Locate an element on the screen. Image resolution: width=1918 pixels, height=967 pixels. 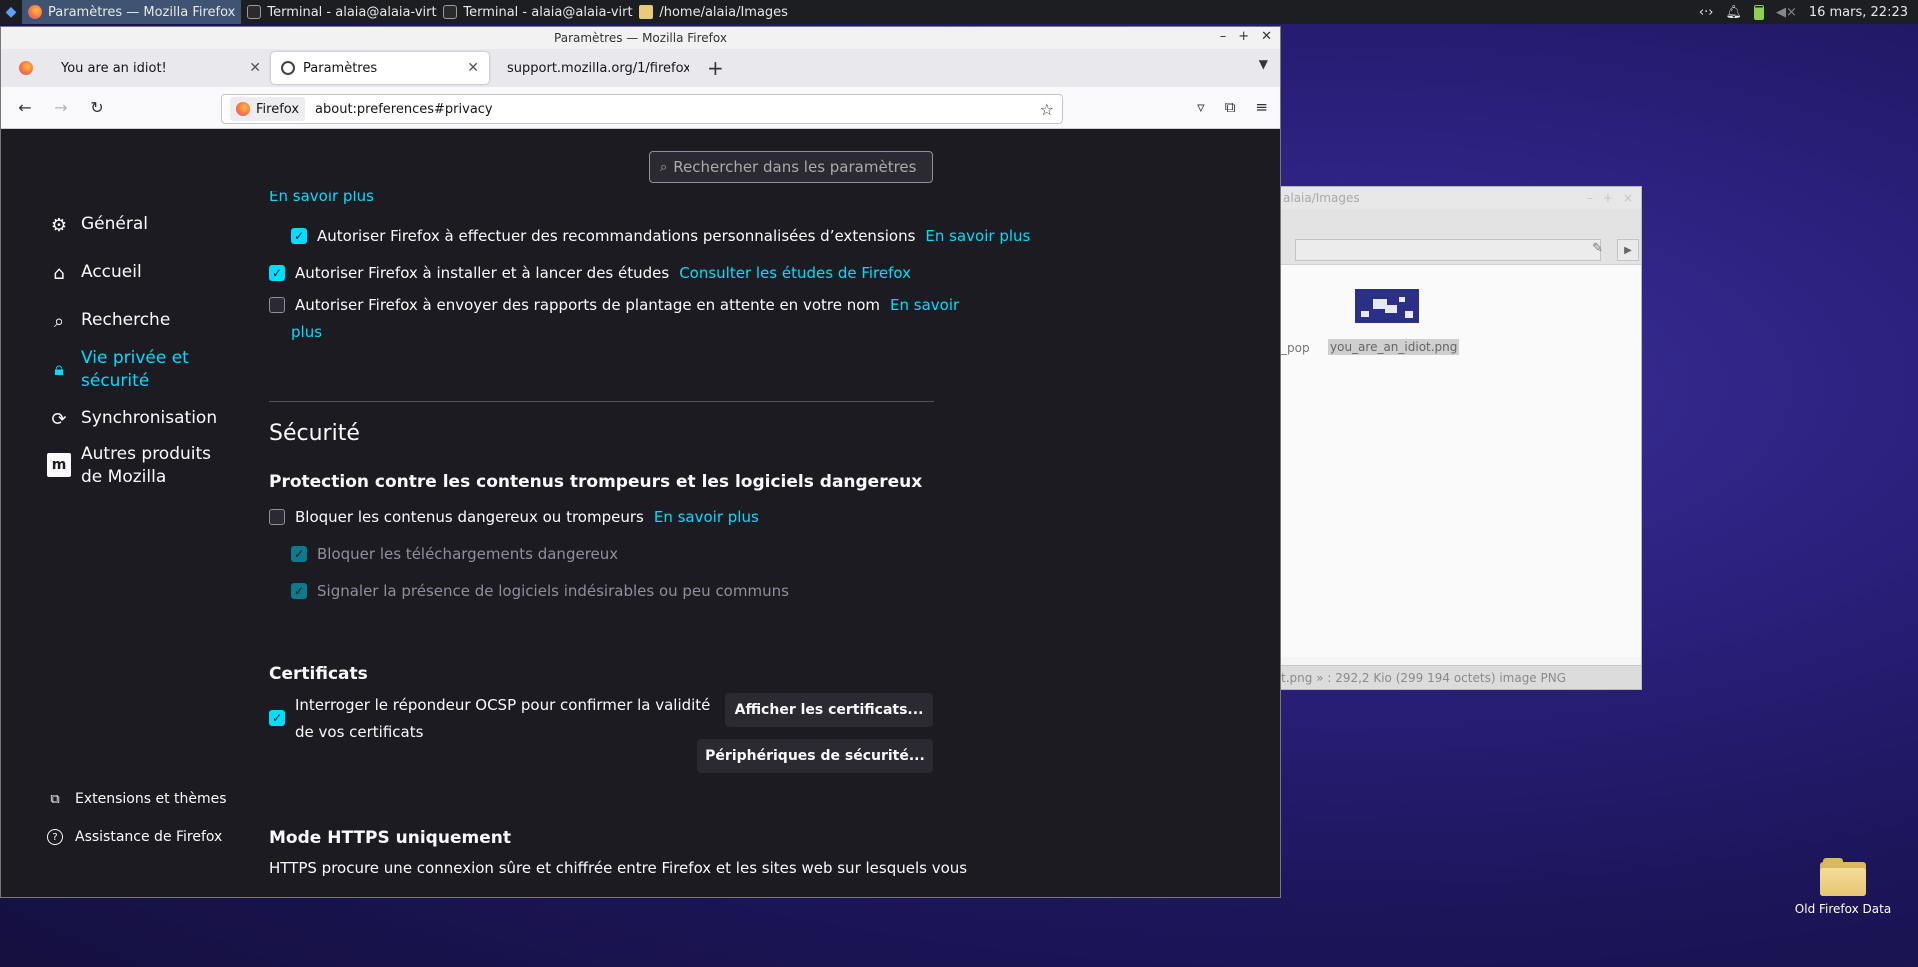
volume-muted-icon: ◀× is located at coordinates (1786, 12).